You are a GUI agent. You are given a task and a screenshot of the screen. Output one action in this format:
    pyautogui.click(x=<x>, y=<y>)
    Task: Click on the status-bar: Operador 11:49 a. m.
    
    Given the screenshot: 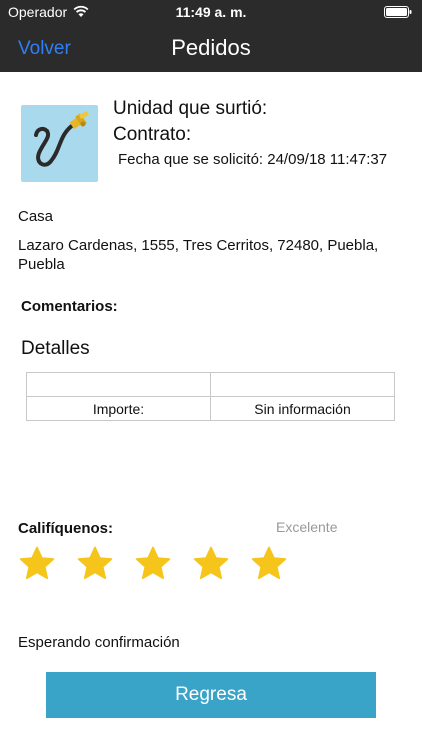 What is the action you would take?
    pyautogui.click(x=211, y=12)
    